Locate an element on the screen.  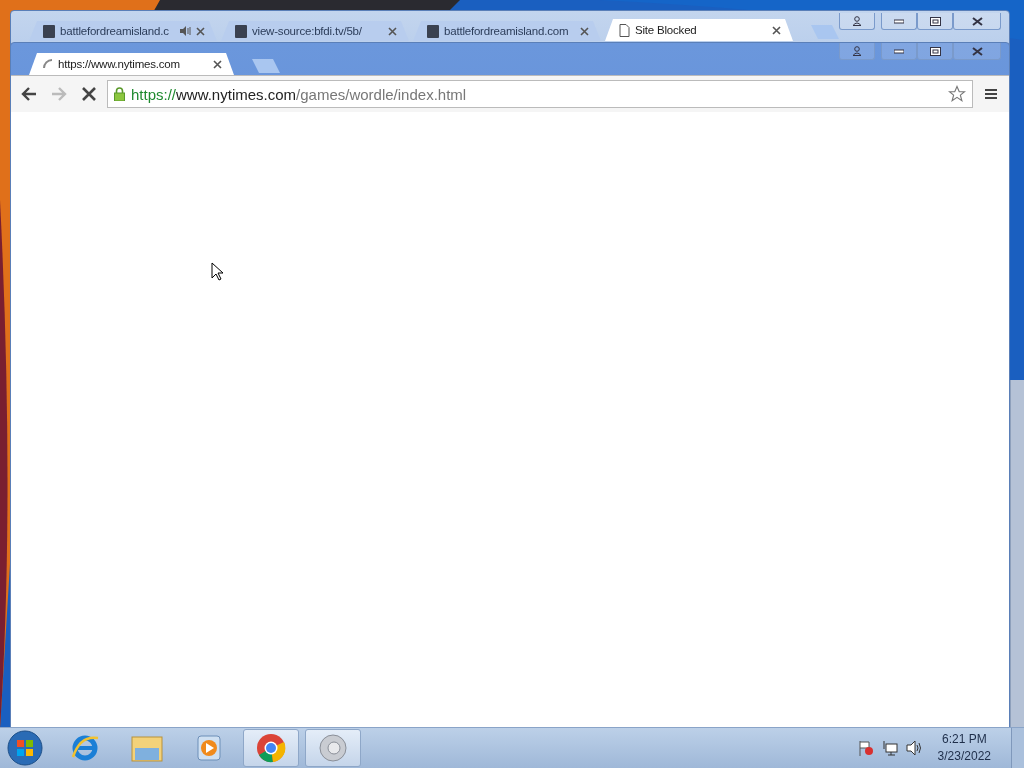
forward-arrow-icon is located at coordinates (59, 94).